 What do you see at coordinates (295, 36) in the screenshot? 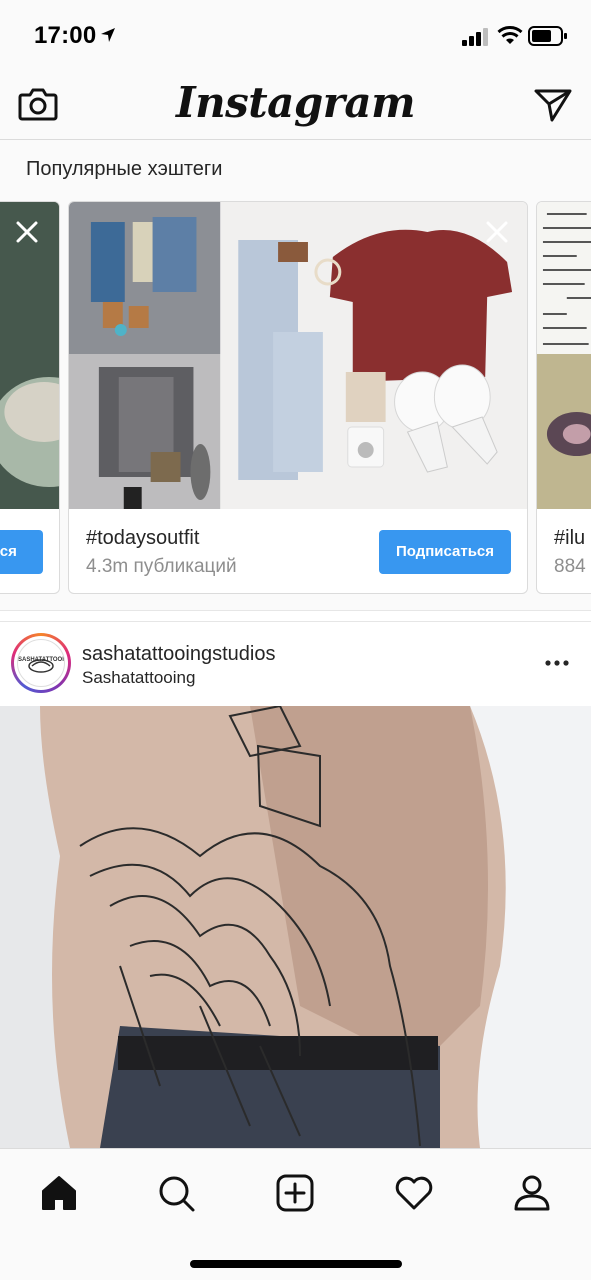
I see `status-bar: 17:00` at bounding box center [295, 36].